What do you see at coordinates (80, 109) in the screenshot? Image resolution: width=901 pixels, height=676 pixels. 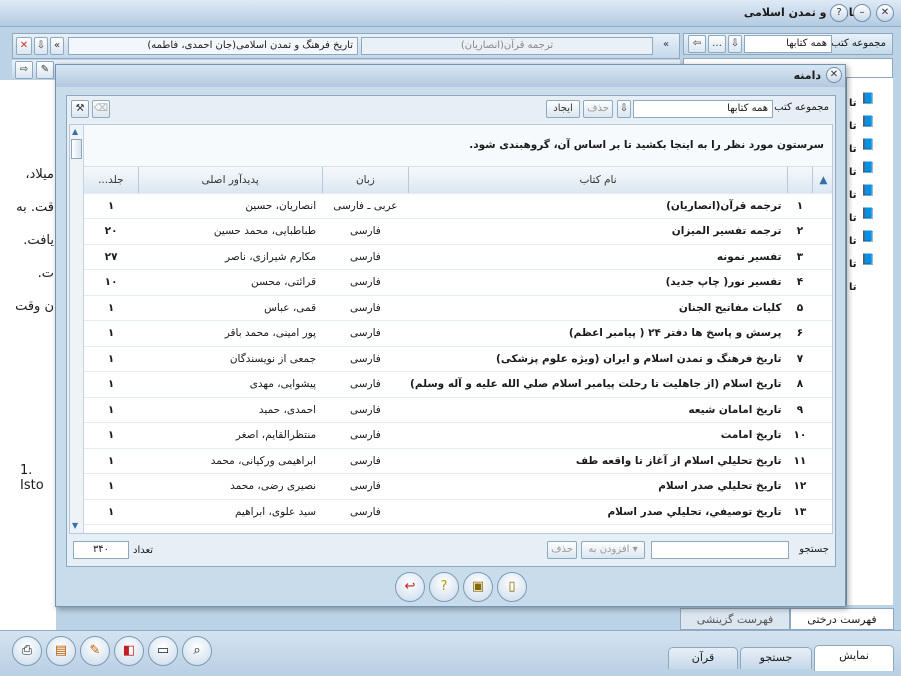 I see `wrench-icon: ⚒` at bounding box center [80, 109].